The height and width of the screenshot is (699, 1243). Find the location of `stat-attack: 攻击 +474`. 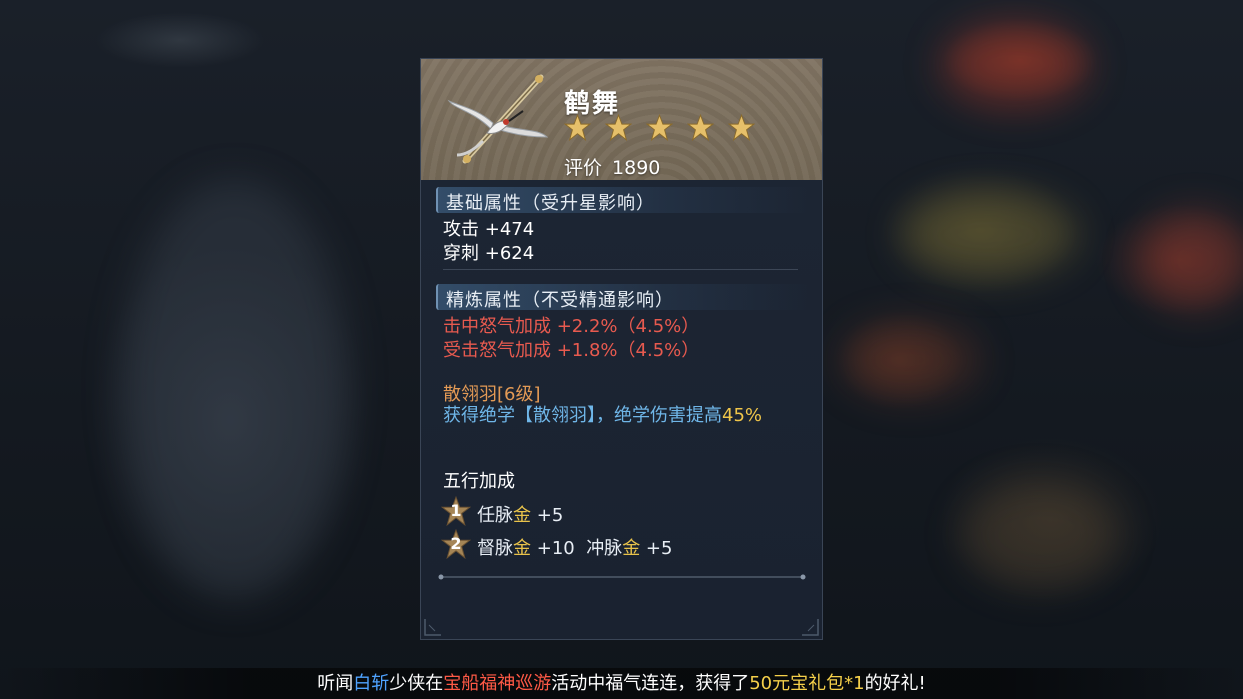

stat-attack: 攻击 +474 is located at coordinates (488, 228).